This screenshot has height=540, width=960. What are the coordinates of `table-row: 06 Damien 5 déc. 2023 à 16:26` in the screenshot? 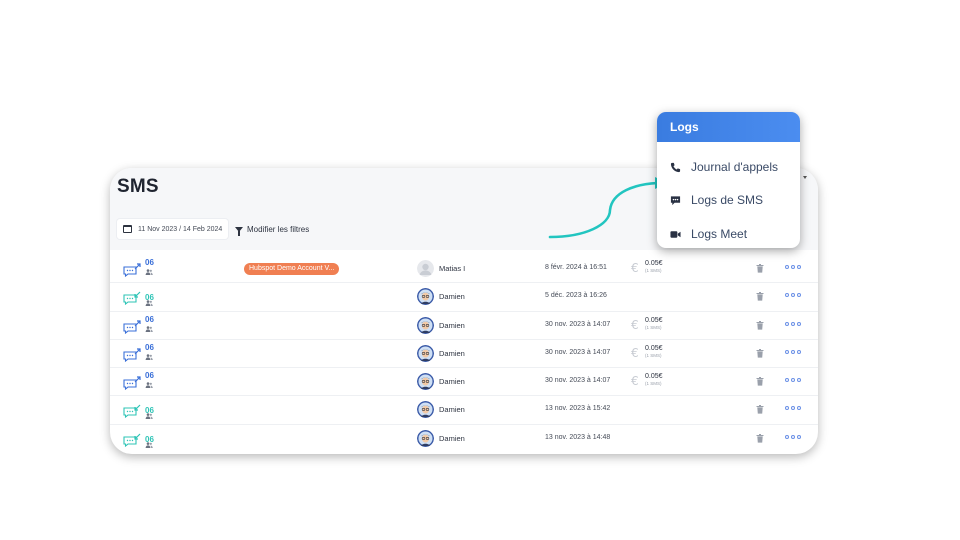 It's located at (464, 297).